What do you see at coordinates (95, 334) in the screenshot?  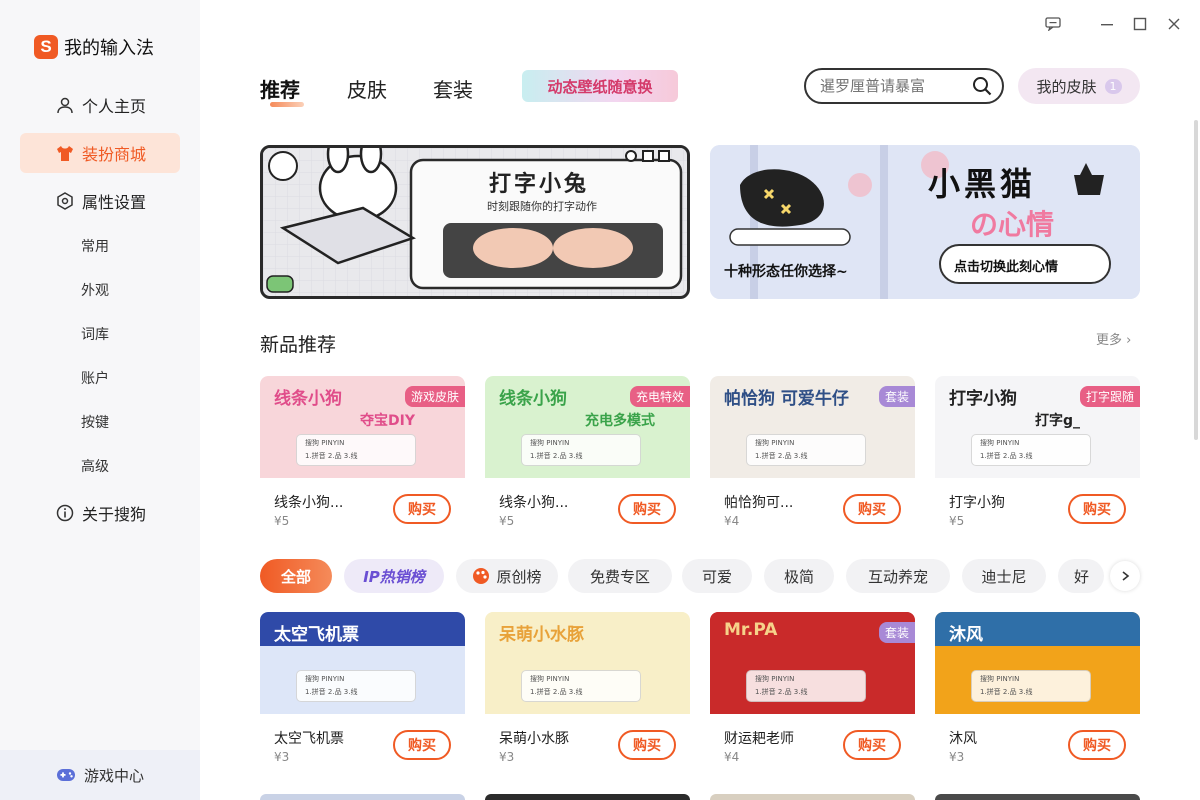 I see `sidebar-sub-dictionary: 词库` at bounding box center [95, 334].